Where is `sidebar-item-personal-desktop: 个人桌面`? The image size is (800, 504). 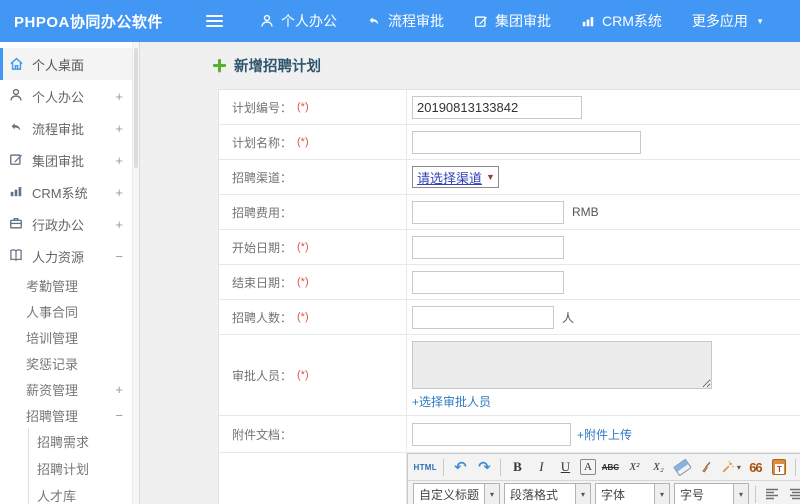 sidebar-item-personal-desktop: 个人桌面 is located at coordinates (69, 64).